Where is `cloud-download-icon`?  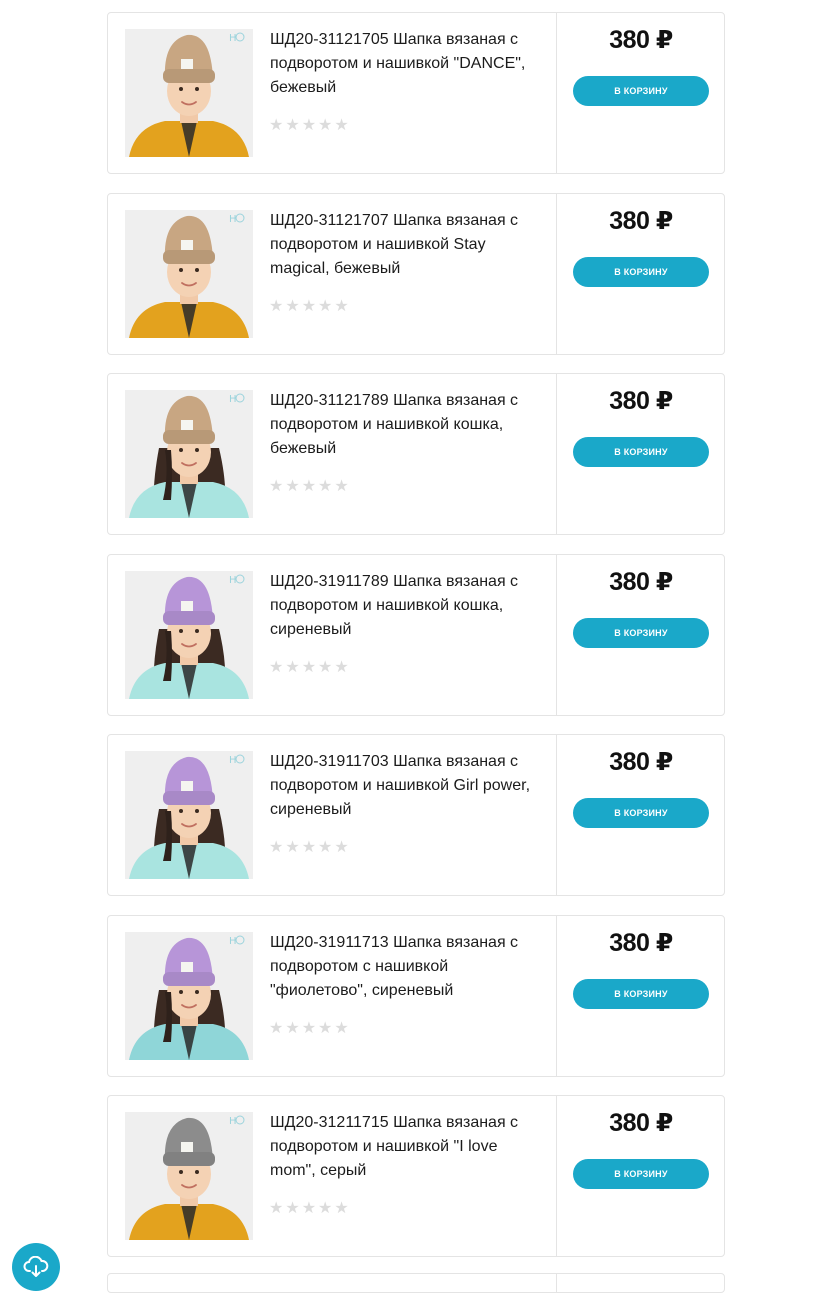 cloud-download-icon is located at coordinates (36, 1266).